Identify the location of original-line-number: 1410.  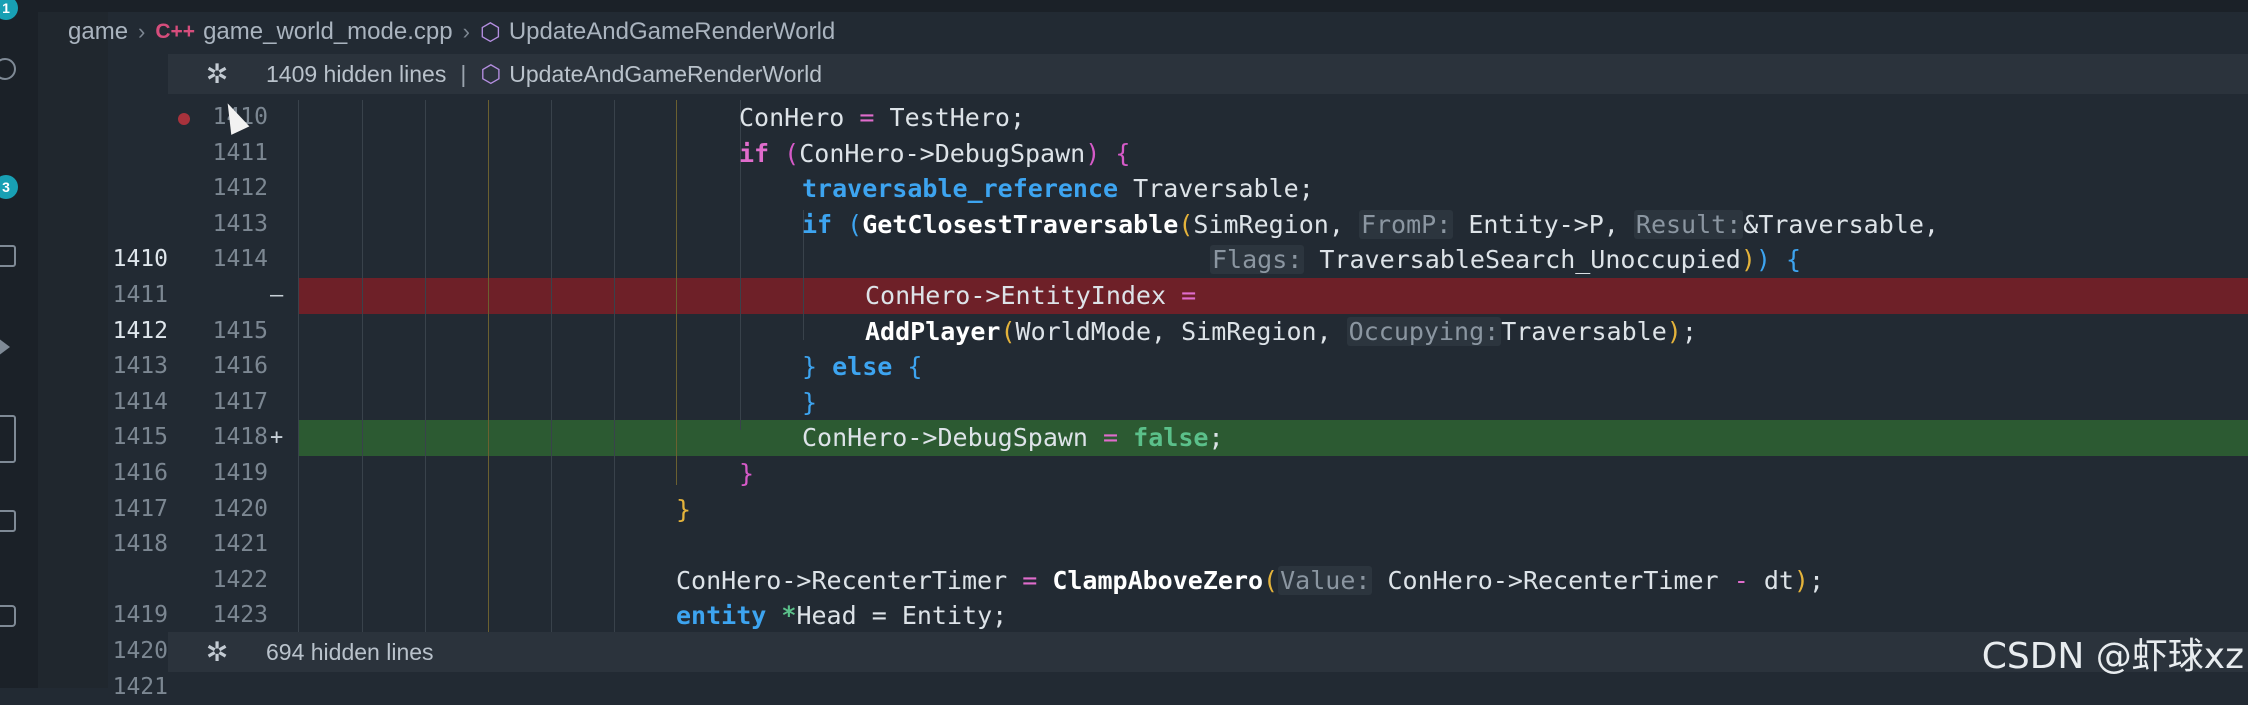
(140, 259).